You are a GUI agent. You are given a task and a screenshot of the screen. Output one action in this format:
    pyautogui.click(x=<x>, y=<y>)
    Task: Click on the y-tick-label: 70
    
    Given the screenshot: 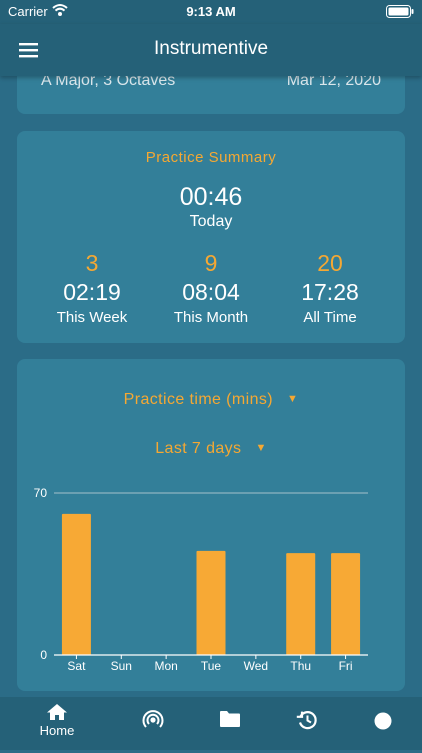 What is the action you would take?
    pyautogui.click(x=41, y=493)
    